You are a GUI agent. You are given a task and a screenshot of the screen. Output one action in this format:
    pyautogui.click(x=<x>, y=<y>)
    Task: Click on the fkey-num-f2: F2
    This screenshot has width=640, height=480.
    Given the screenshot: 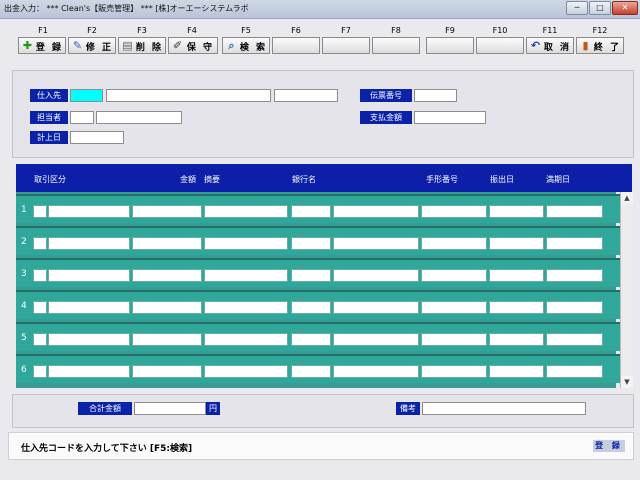 What is the action you would take?
    pyautogui.click(x=92, y=30)
    